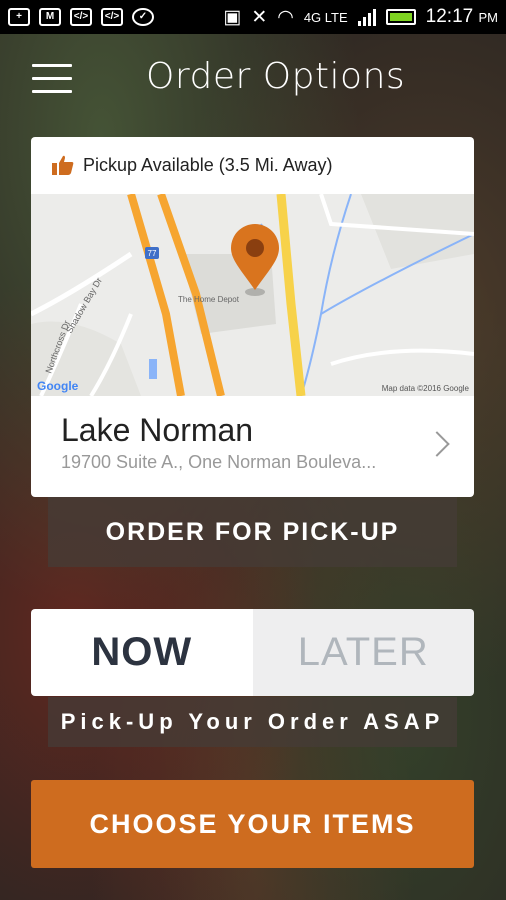 The image size is (506, 900). What do you see at coordinates (232, 17) in the screenshot?
I see `nfc-icon: ▣` at bounding box center [232, 17].